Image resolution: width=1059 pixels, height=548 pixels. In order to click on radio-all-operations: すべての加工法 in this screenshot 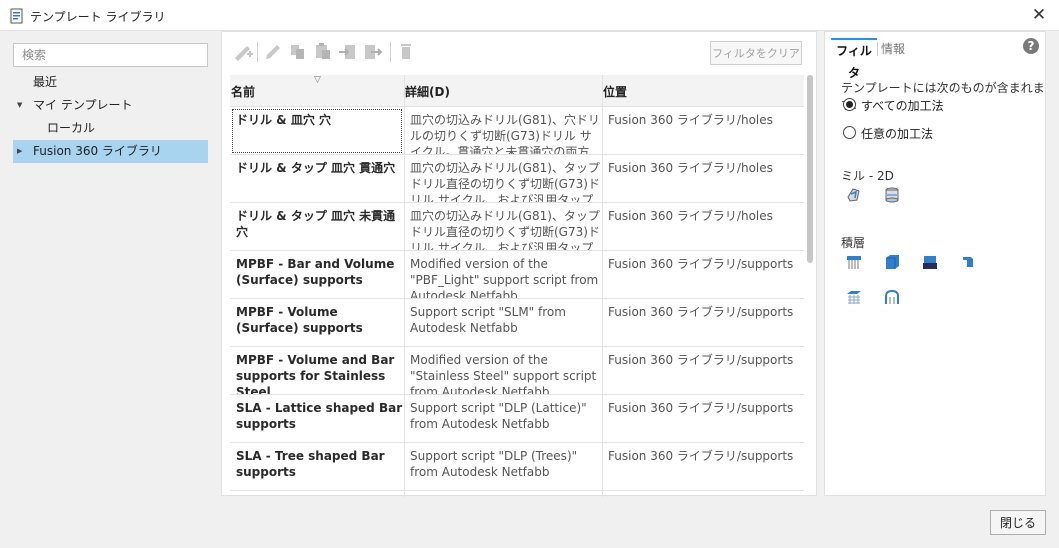, I will do `click(933, 105)`.